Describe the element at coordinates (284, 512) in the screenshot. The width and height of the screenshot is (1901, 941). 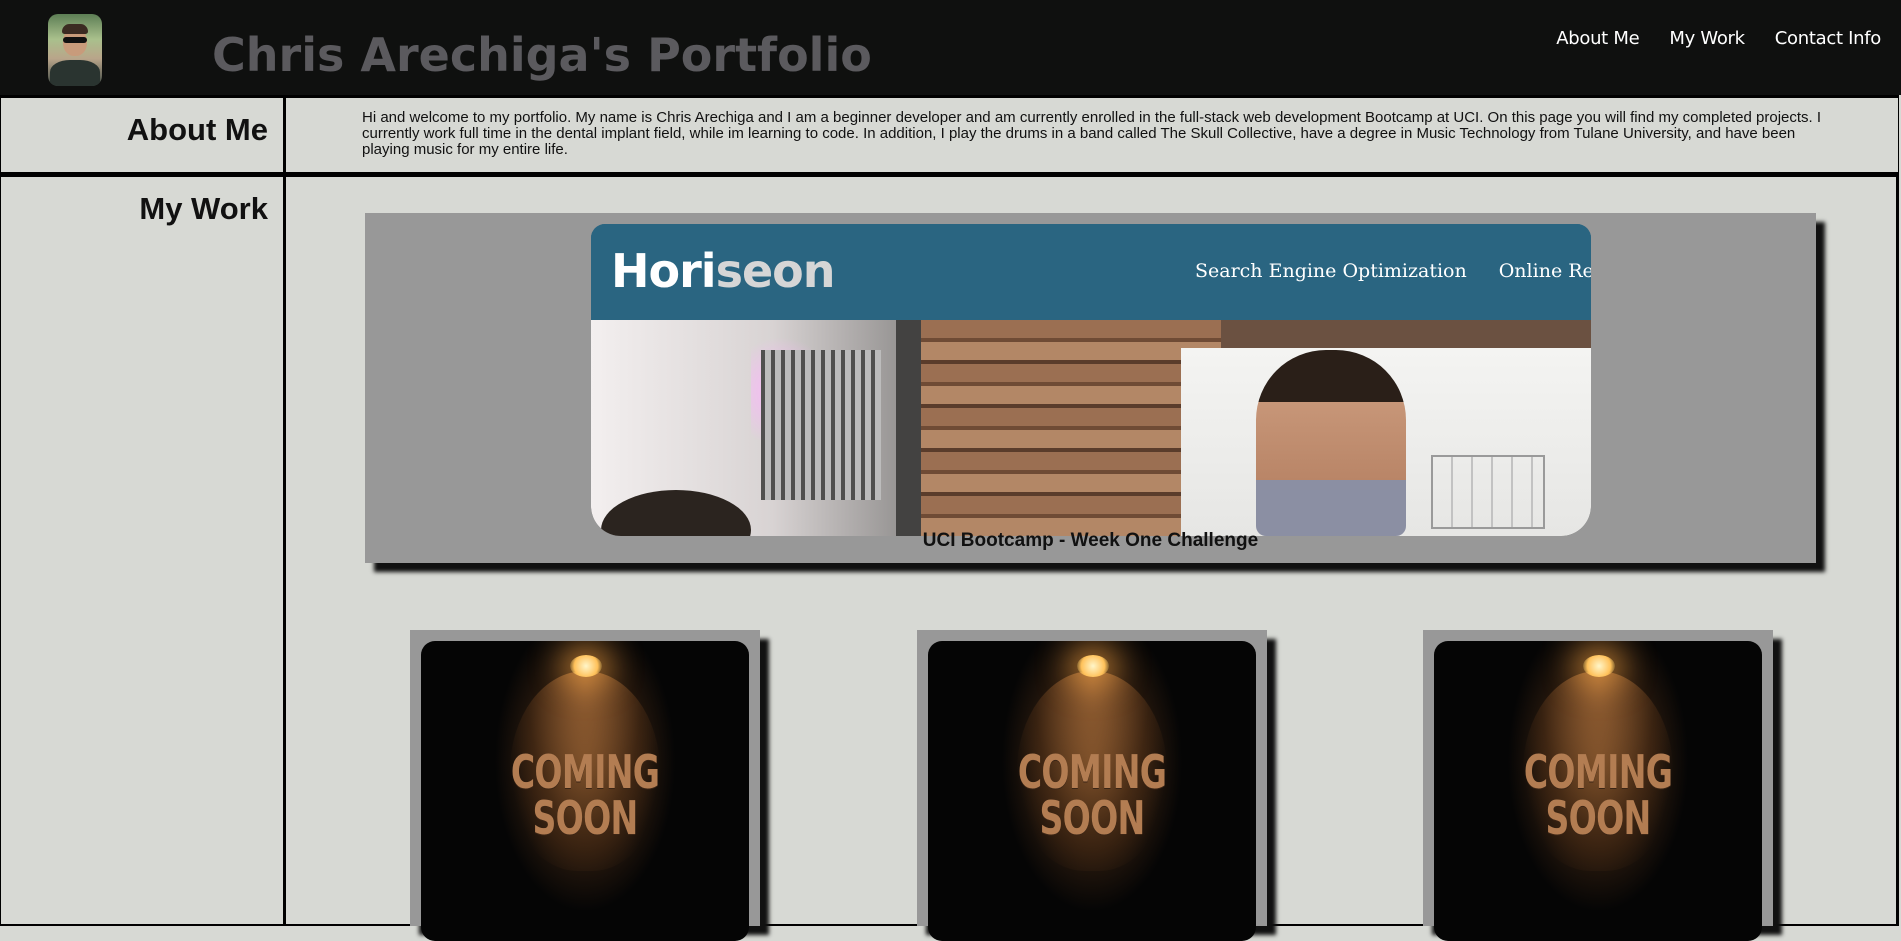
I see `section-divider` at that location.